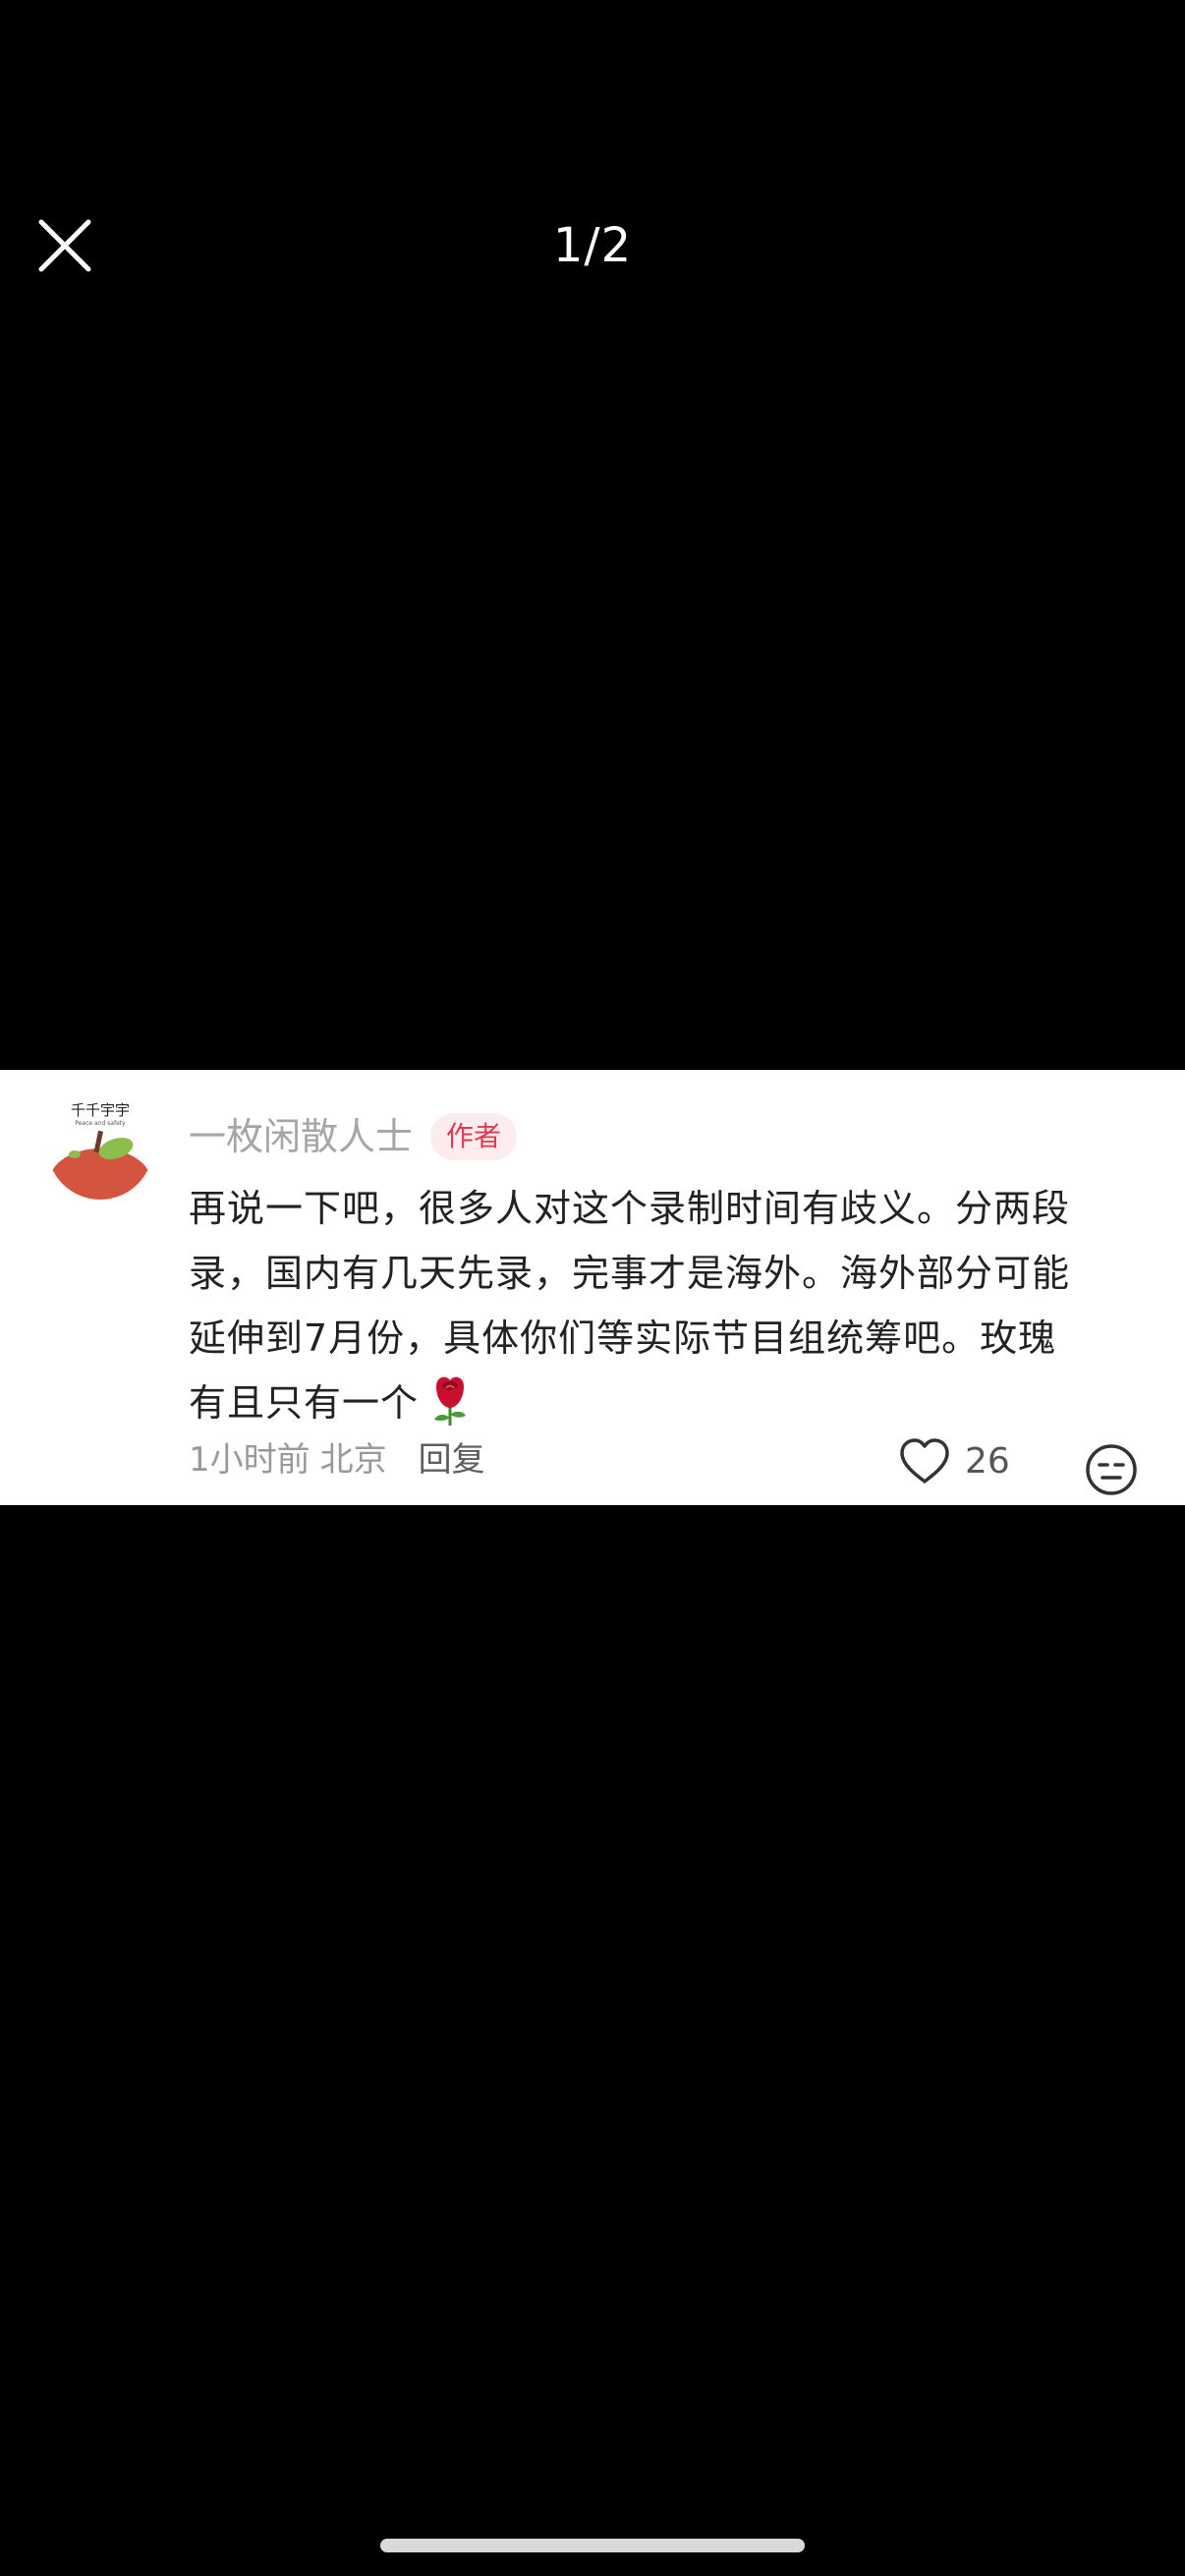 The width and height of the screenshot is (1185, 2576). What do you see at coordinates (623, 1338) in the screenshot?
I see `comment-line: 延伸到7月份，具体你们等实际节目组统筹吧。玫瑰` at bounding box center [623, 1338].